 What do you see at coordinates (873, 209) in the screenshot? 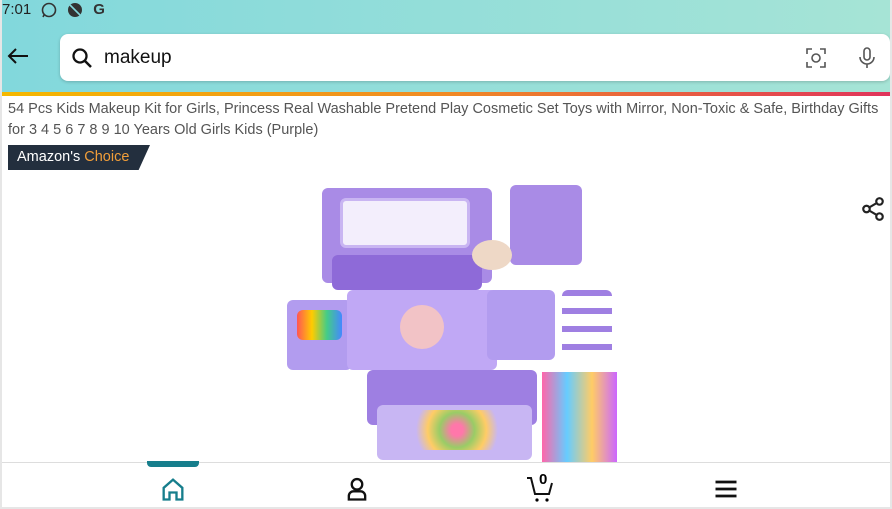
I see `share-icon` at bounding box center [873, 209].